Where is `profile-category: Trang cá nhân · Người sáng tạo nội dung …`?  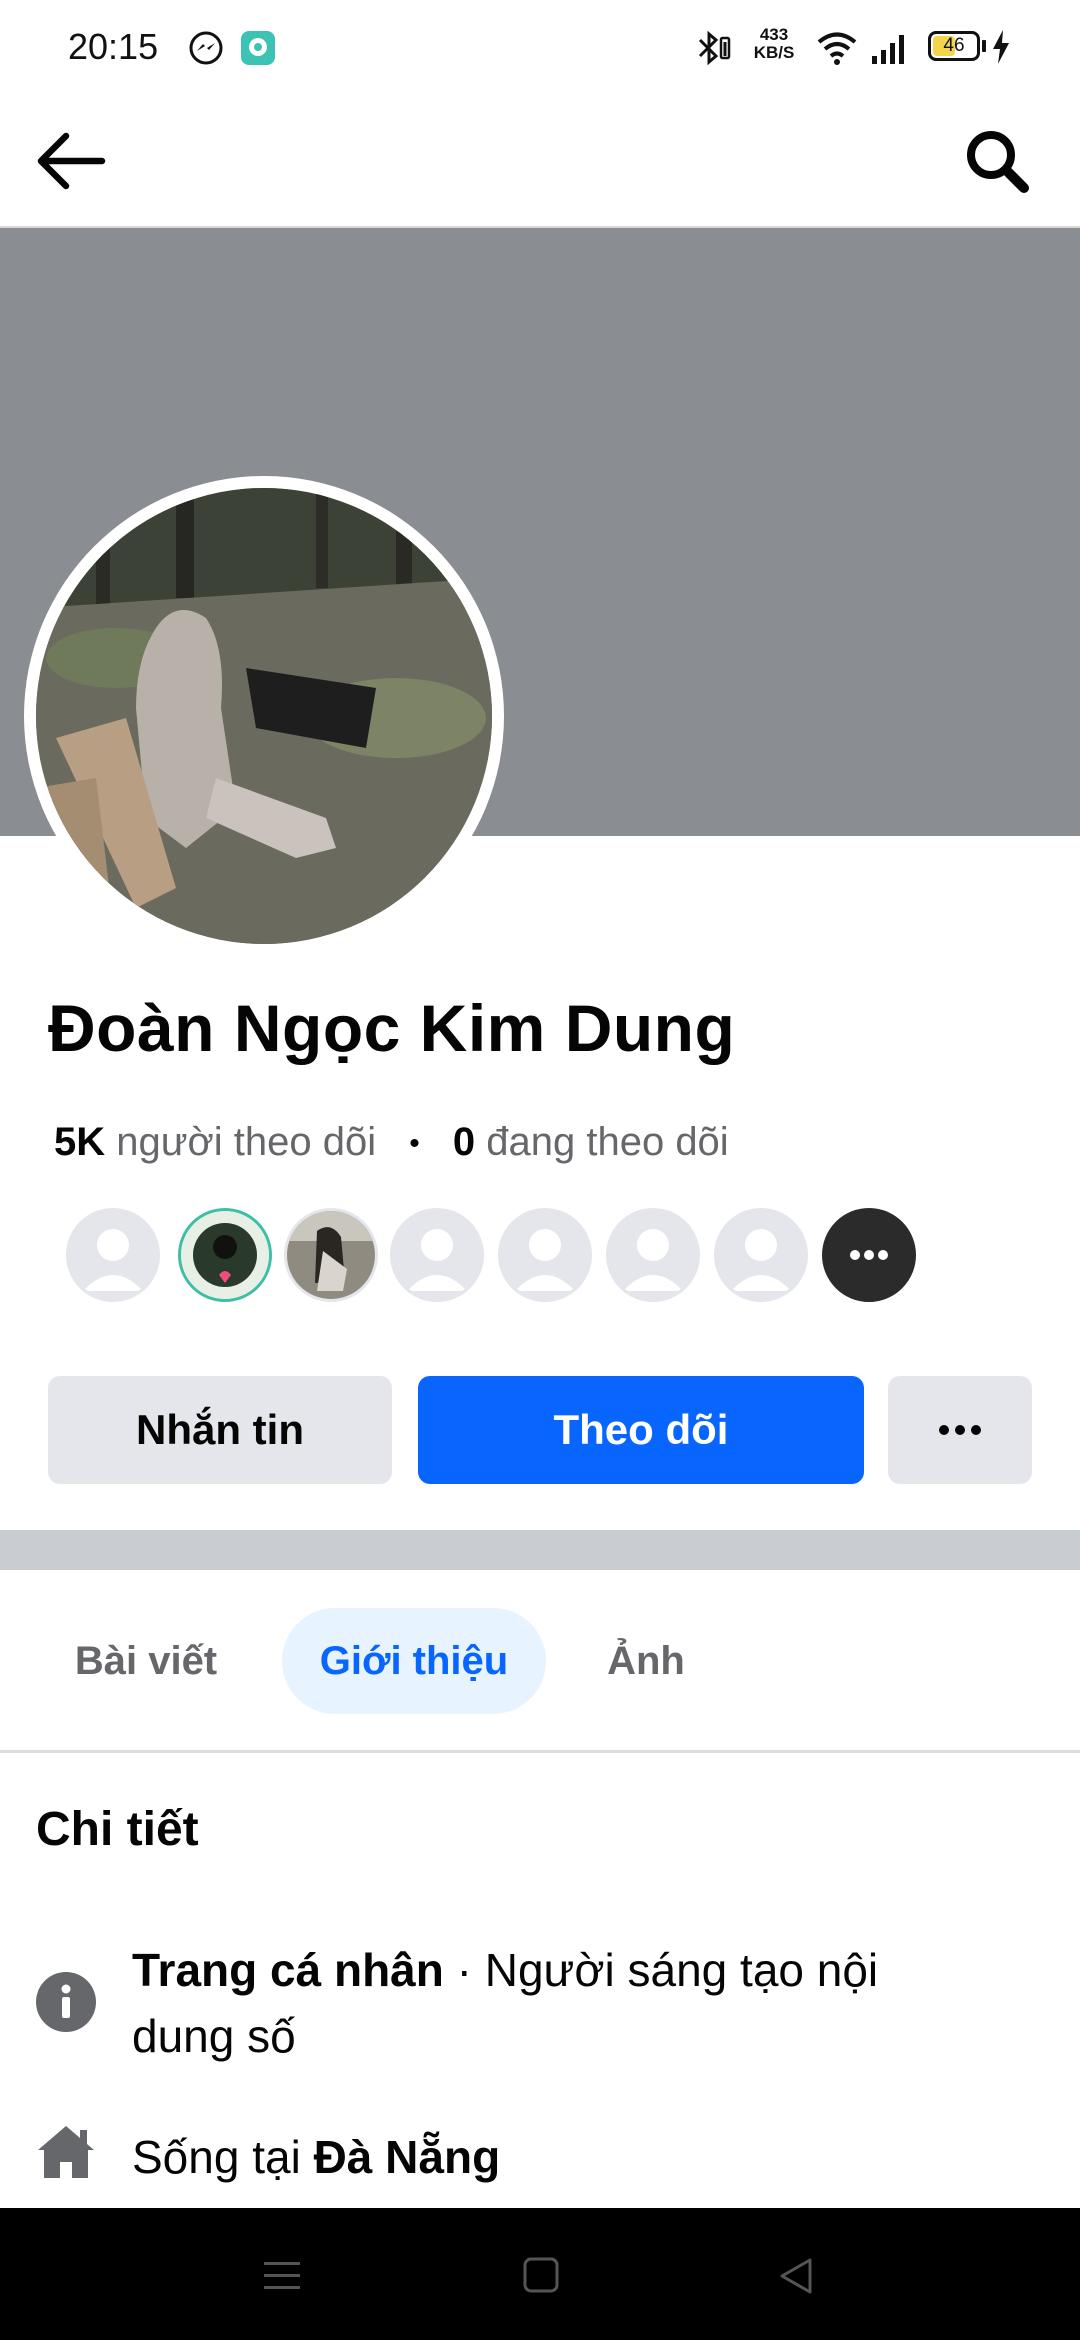 profile-category: Trang cá nhân · Người sáng tạo nội dung … is located at coordinates (505, 2003).